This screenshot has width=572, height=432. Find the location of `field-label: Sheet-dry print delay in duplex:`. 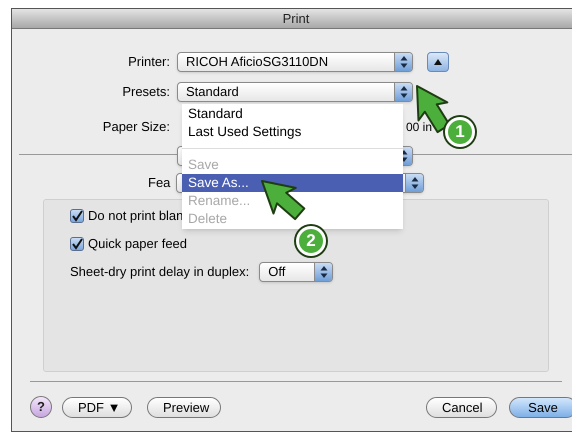

field-label: Sheet-dry print delay in duplex: is located at coordinates (160, 272).